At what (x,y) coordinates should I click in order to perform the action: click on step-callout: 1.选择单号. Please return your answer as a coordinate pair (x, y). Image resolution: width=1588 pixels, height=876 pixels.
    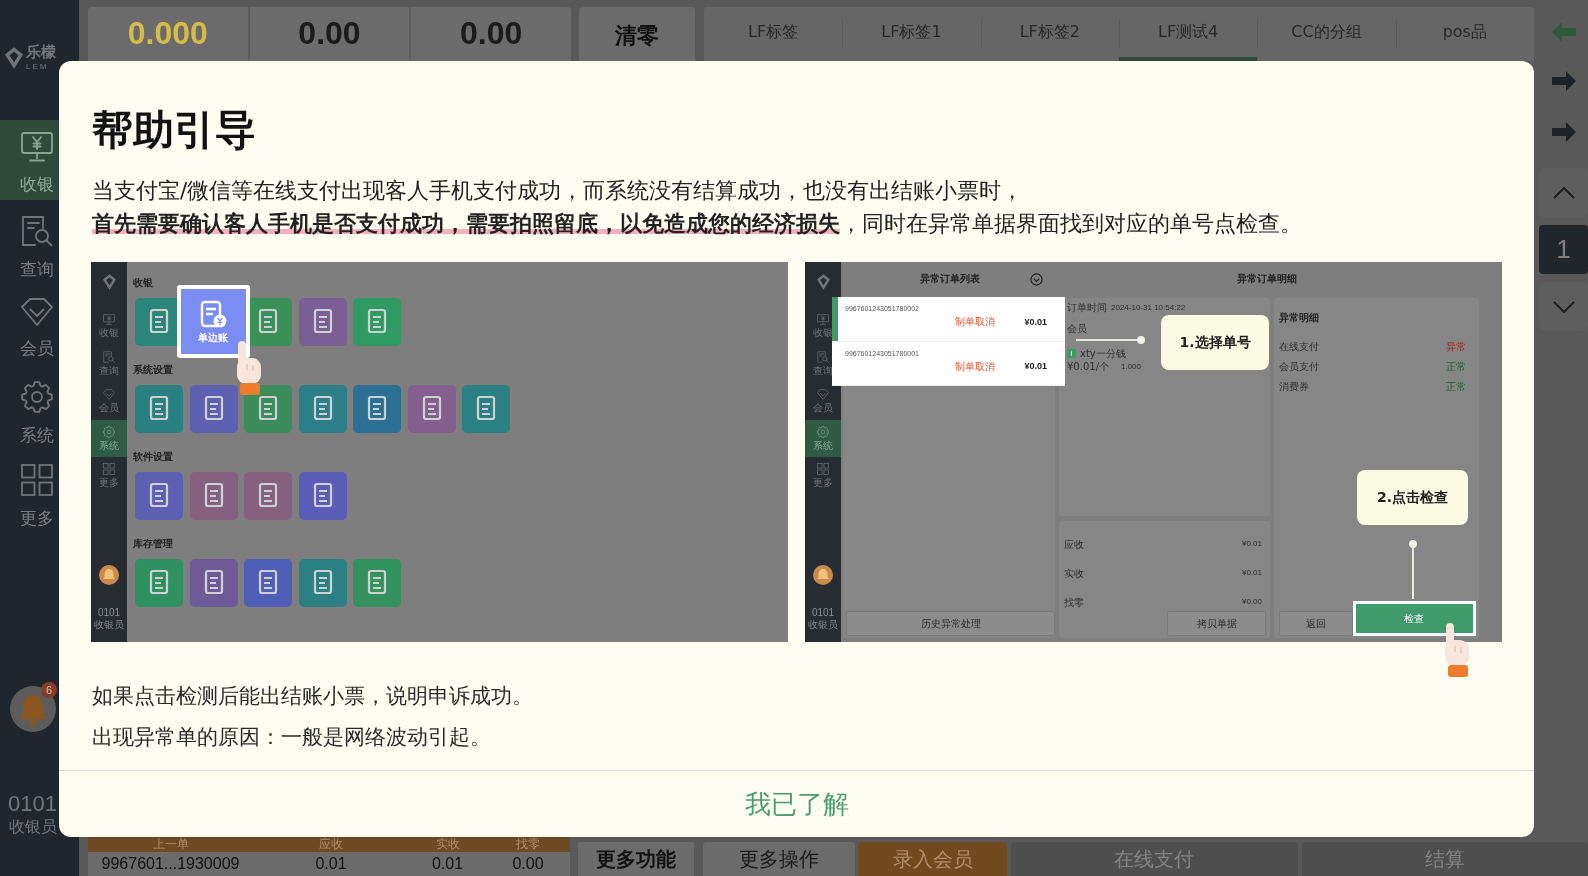
    Looking at the image, I should click on (1215, 342).